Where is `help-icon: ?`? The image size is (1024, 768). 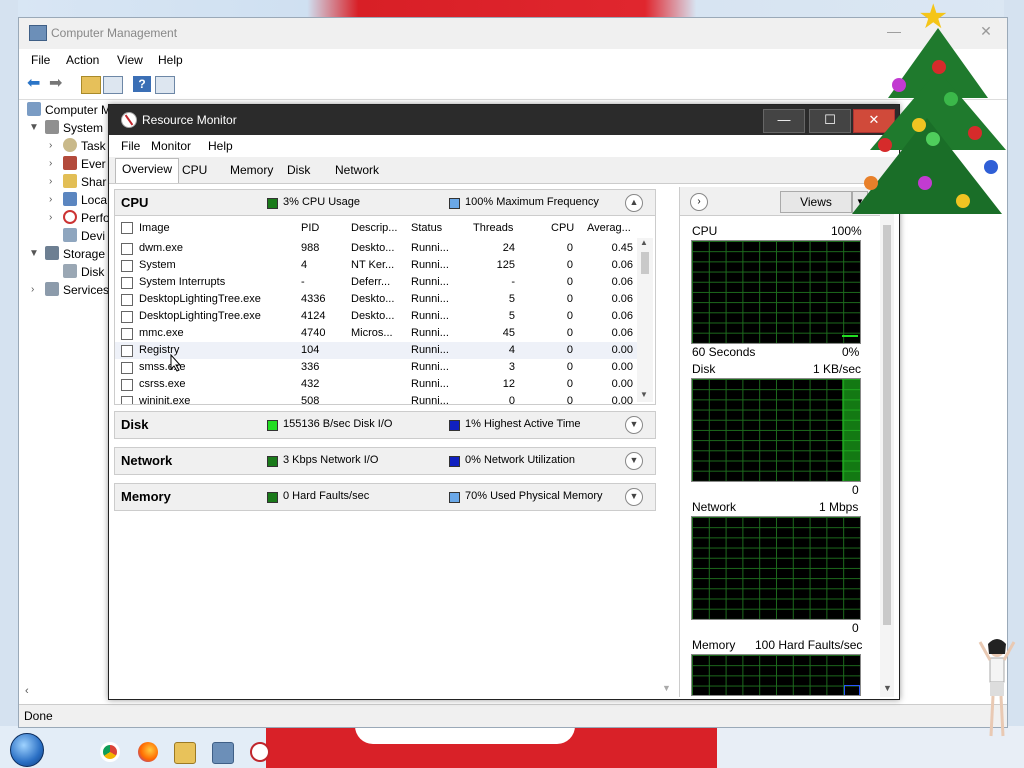
help-icon: ? is located at coordinates (142, 84).